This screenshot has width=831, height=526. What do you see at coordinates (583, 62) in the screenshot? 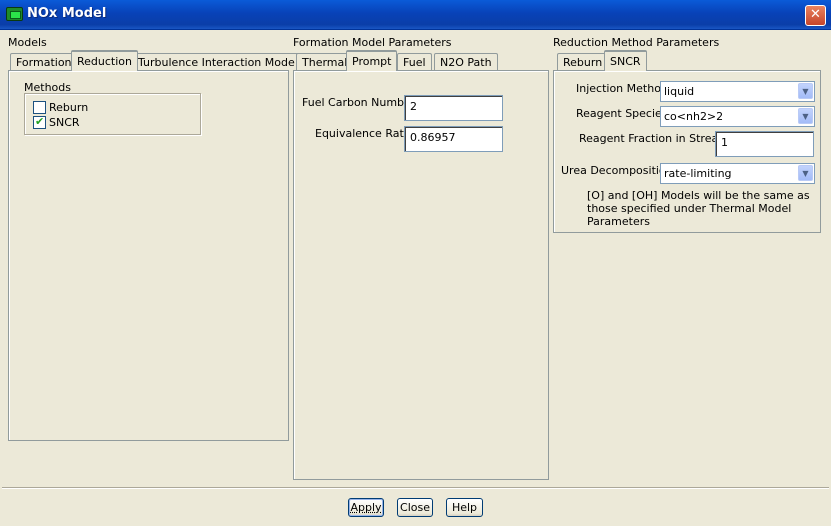
I see `tab-reburn: Reburn` at bounding box center [583, 62].